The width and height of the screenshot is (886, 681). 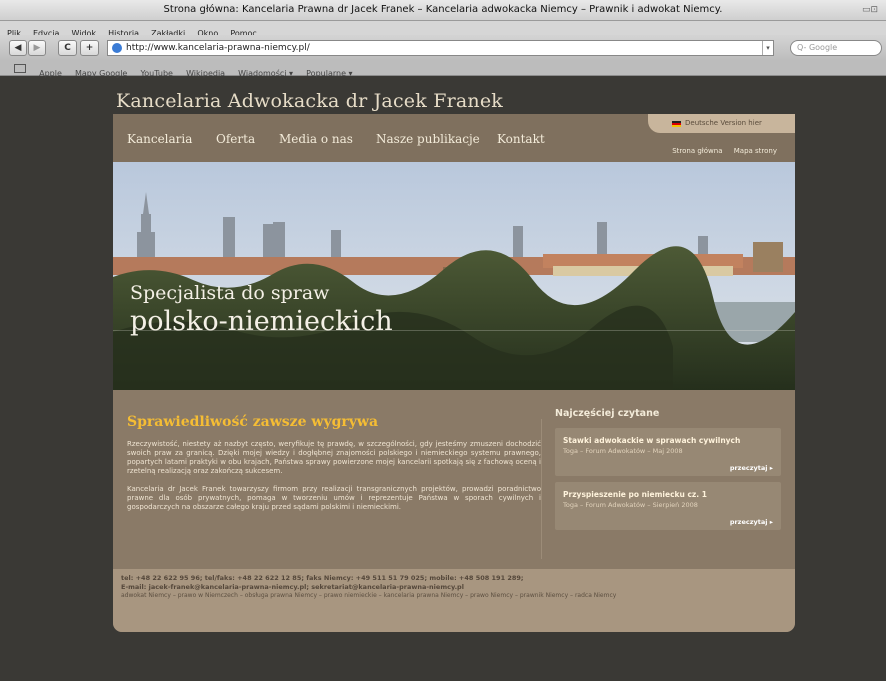 I want to click on back-button: ◀, so click(x=18, y=48).